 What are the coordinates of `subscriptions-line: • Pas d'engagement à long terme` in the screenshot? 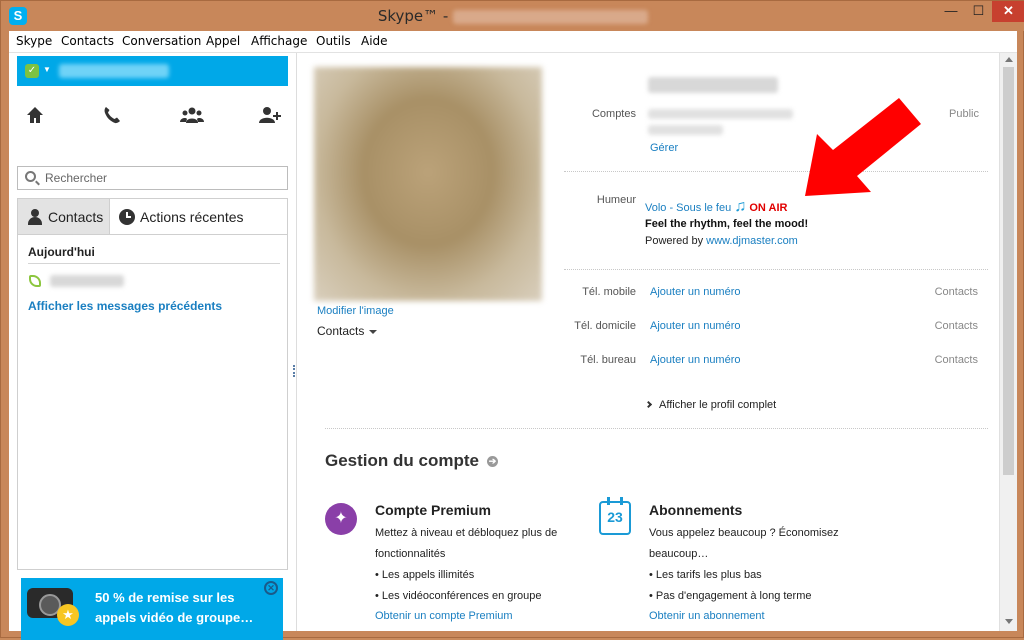 It's located at (730, 596).